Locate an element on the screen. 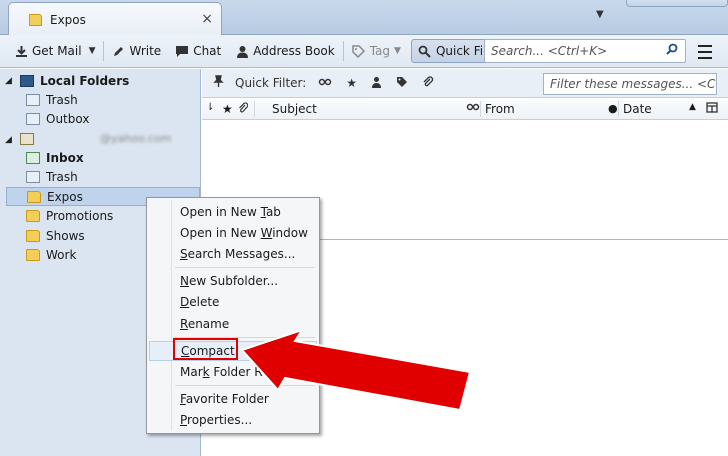  tag-button: Tag ▼ is located at coordinates (376, 51).